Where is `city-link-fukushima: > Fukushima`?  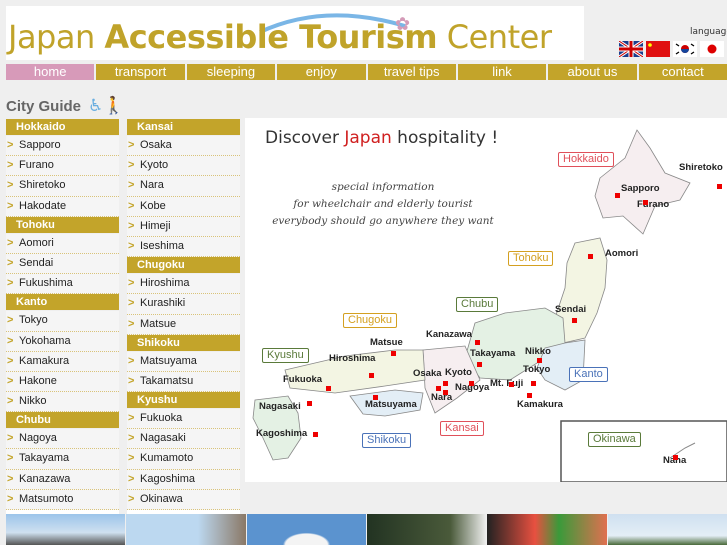
city-link-fukushima: > Fukushima is located at coordinates (62, 284).